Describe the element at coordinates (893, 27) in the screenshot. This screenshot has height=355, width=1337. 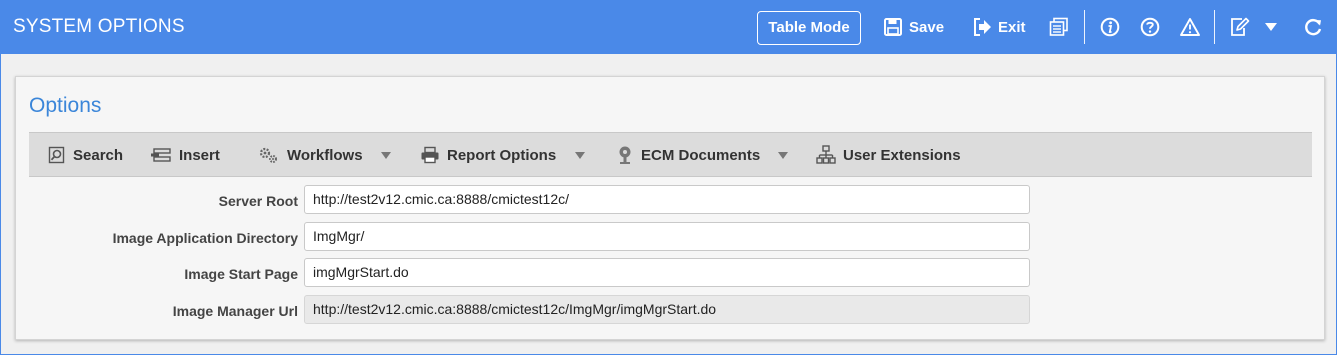
I see `save-icon` at that location.